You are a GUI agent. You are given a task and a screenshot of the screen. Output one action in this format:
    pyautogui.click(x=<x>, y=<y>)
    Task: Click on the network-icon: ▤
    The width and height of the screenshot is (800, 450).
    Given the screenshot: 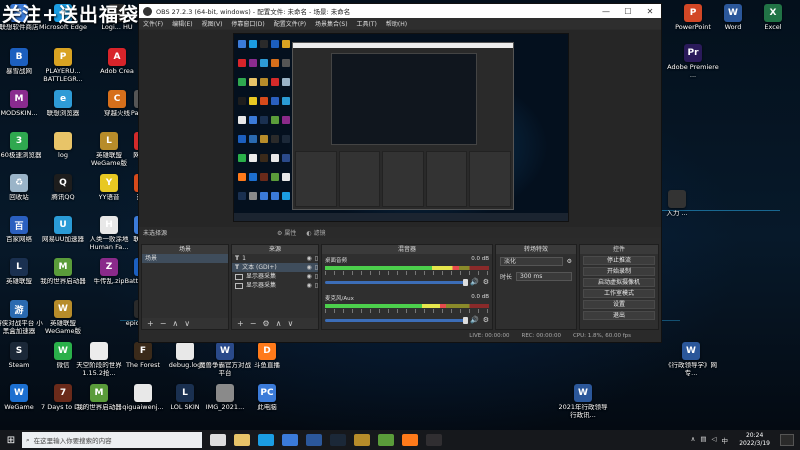 What is the action you would take?
    pyautogui.click(x=703, y=440)
    